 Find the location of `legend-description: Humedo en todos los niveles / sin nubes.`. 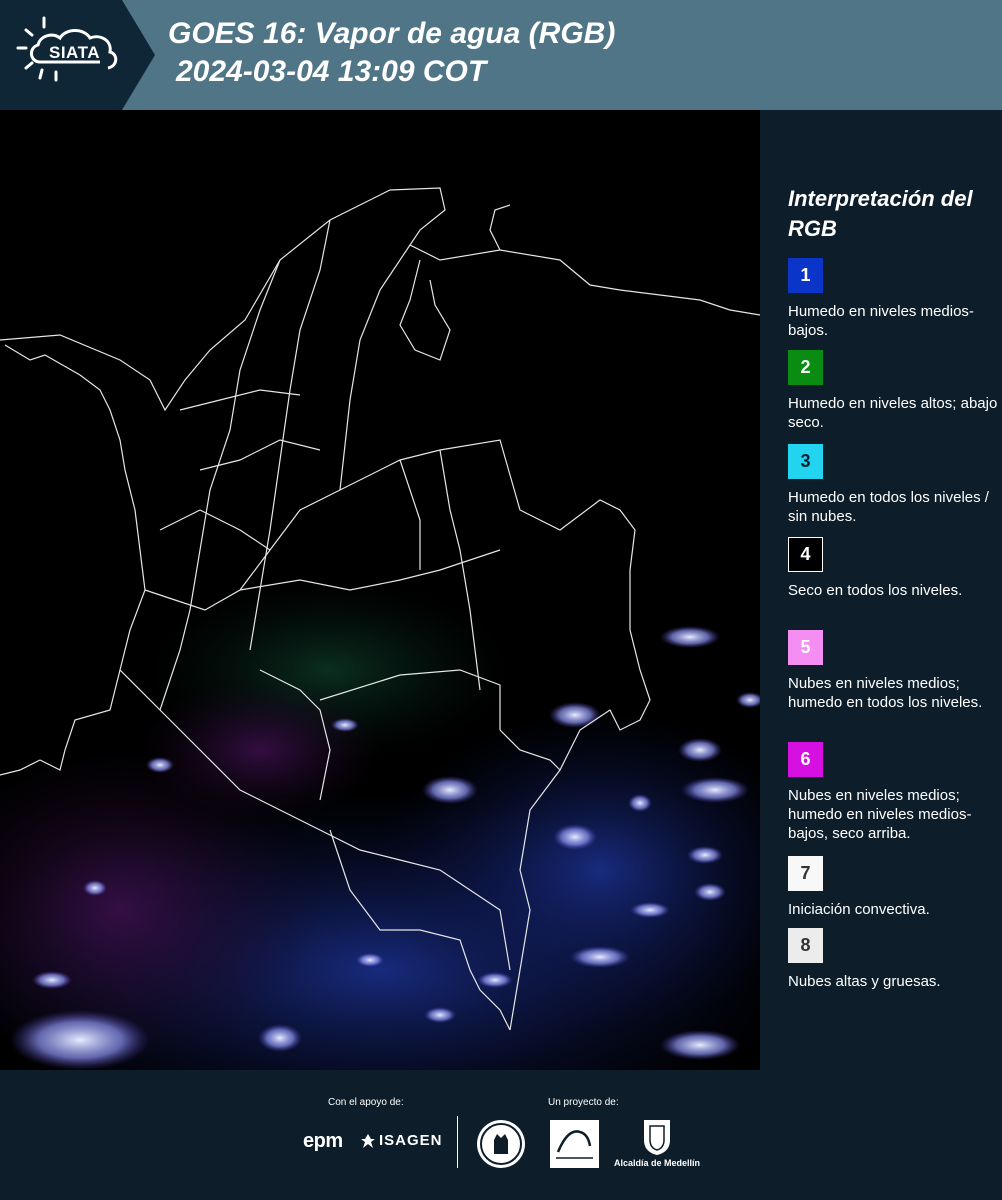

legend-description: Humedo en todos los niveles / sin nubes. is located at coordinates (888, 507).